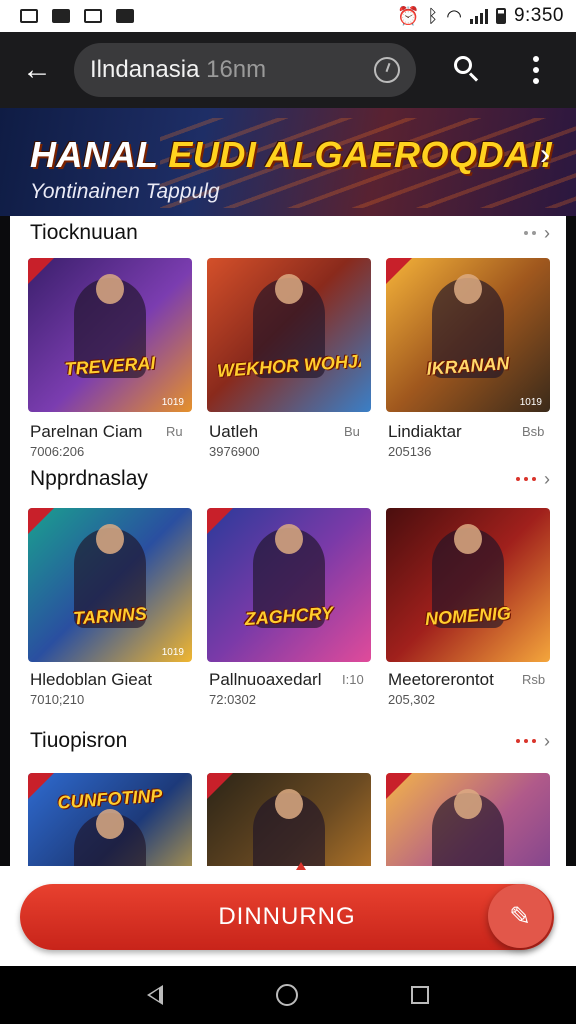 This screenshot has height=1024, width=576. I want to click on battery-icon, so click(500, 16).